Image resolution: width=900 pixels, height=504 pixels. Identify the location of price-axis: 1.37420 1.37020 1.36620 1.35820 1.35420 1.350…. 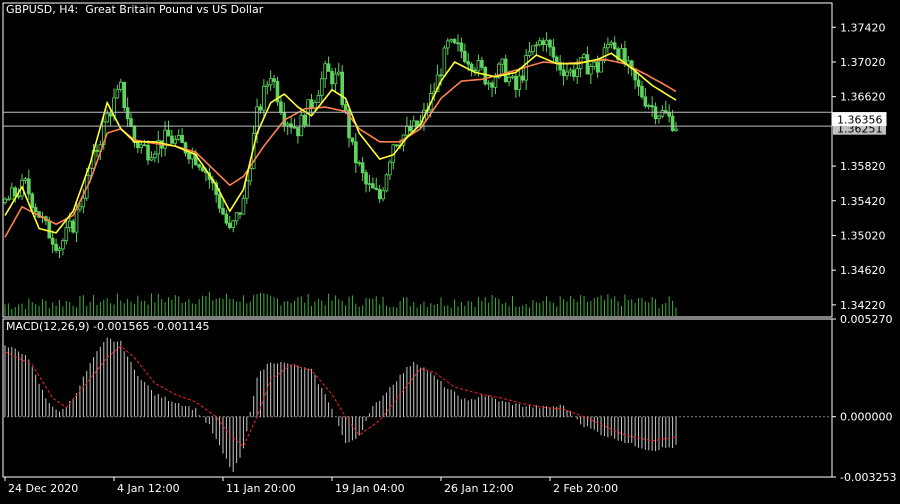
(859, 166).